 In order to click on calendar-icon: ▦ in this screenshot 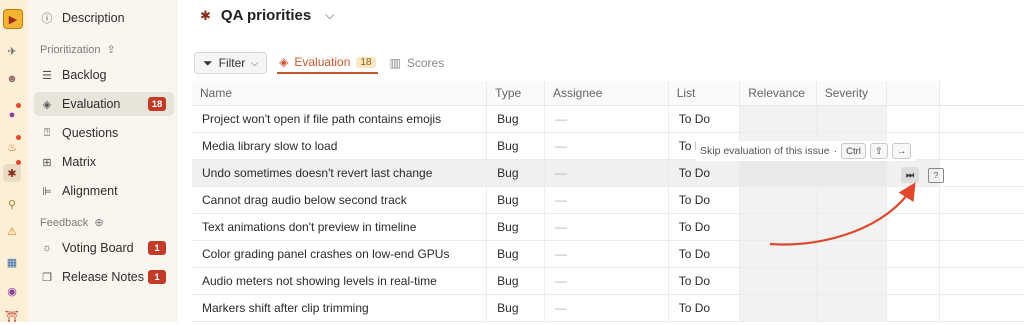, I will do `click(12, 262)`.